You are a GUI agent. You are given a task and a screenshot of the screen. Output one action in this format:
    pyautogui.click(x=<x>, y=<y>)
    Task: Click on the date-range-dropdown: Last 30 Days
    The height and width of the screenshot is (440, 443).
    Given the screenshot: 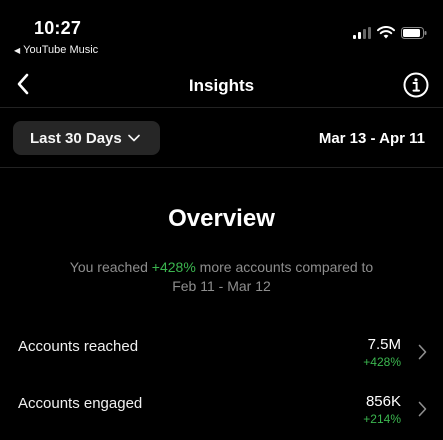 What is the action you would take?
    pyautogui.click(x=86, y=138)
    